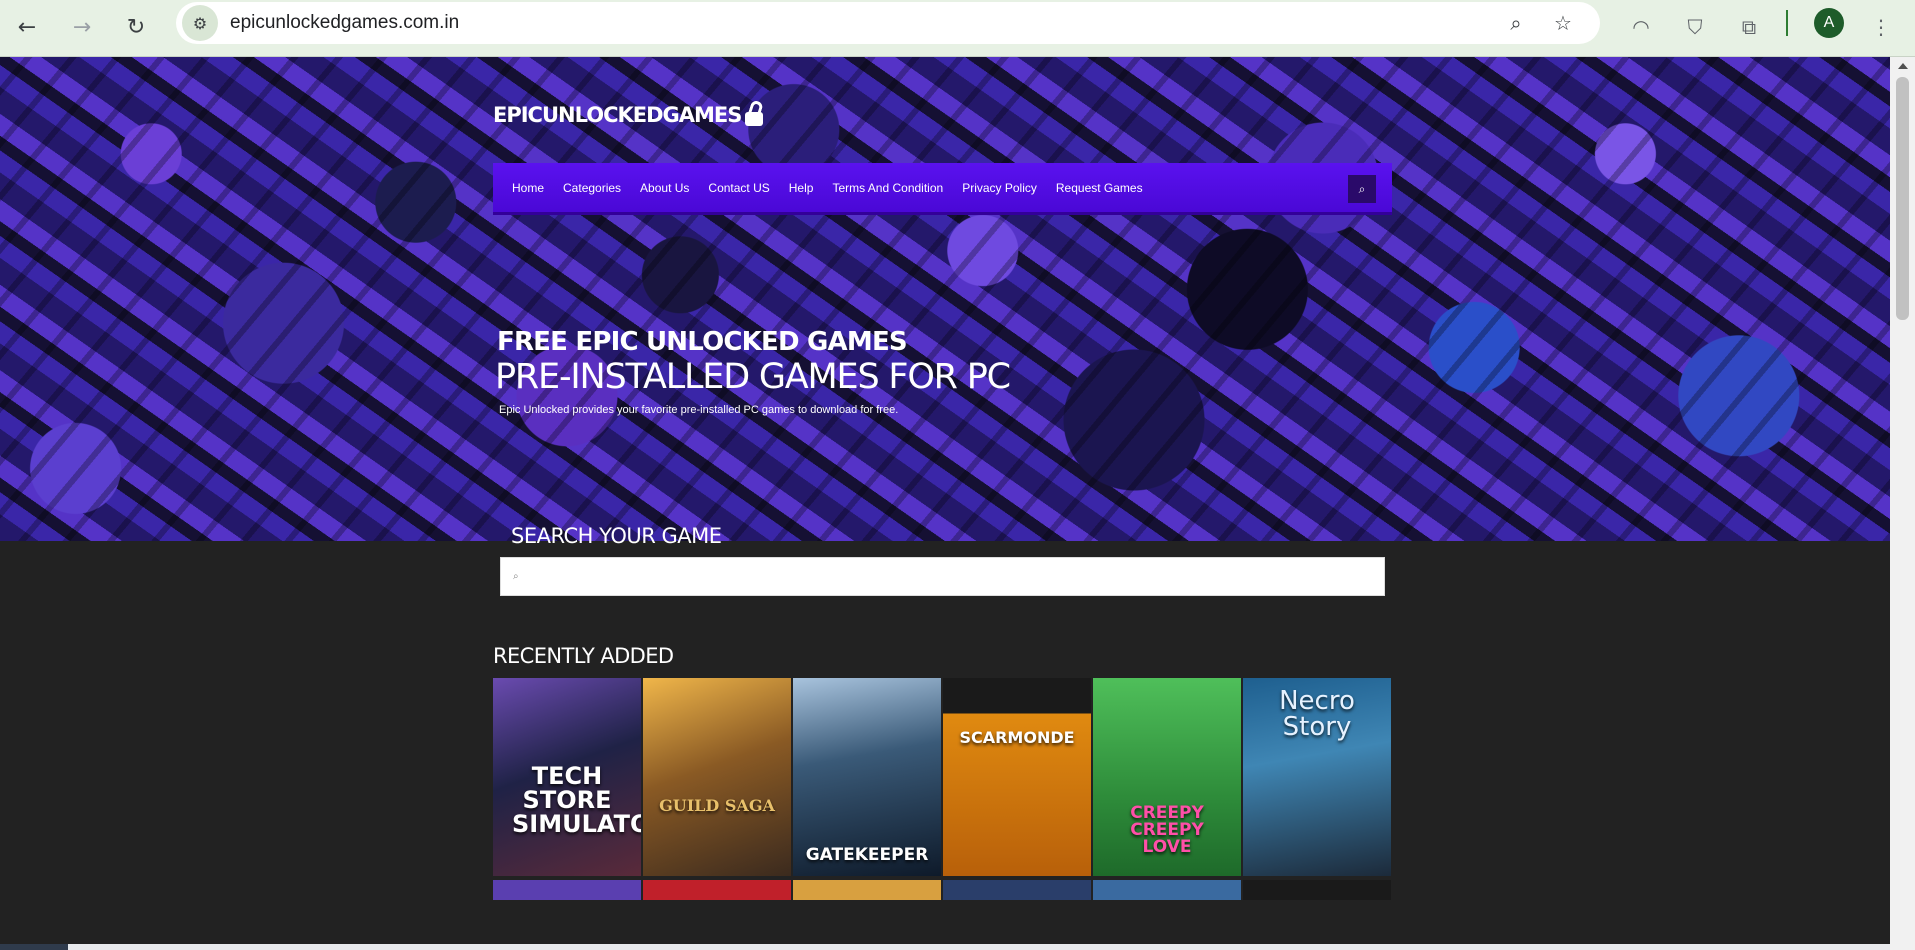  Describe the element at coordinates (867, 777) in the screenshot. I see `game-card: GATEKEEPER` at that location.